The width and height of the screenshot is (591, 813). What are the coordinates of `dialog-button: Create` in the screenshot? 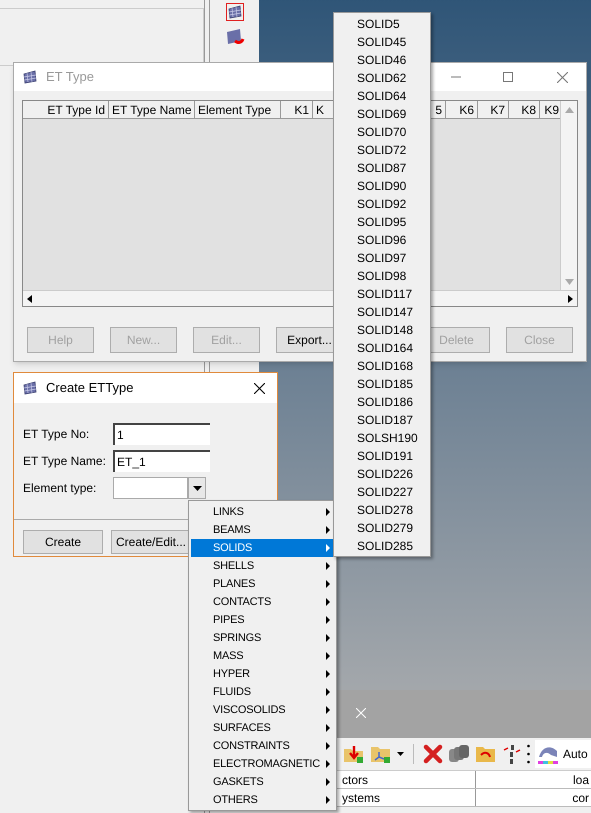 It's located at (63, 542).